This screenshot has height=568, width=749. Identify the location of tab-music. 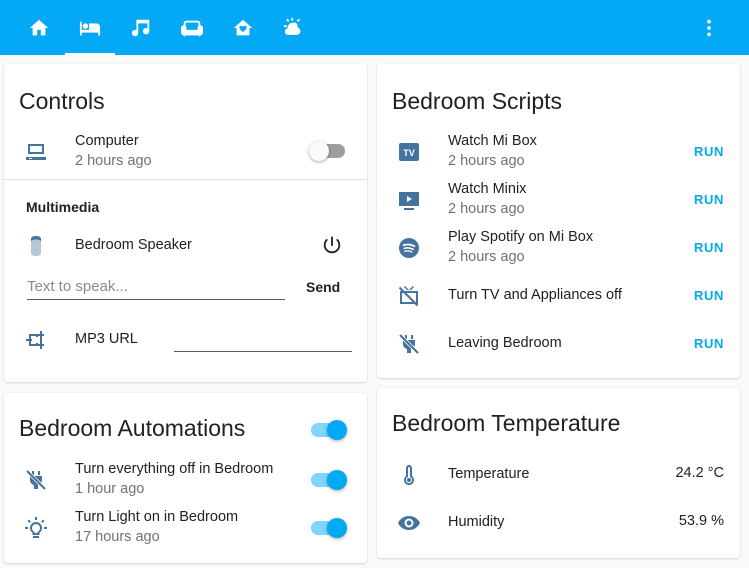
(141, 27).